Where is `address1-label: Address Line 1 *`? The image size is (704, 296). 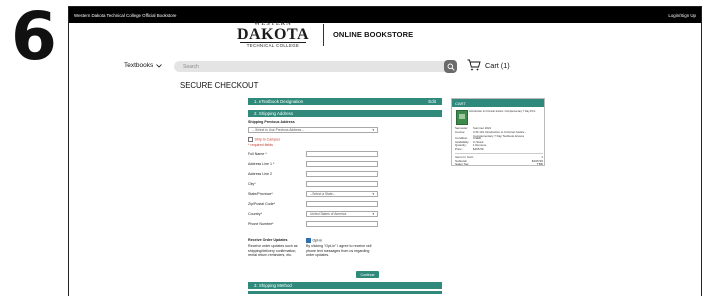 address1-label: Address Line 1 * is located at coordinates (261, 164).